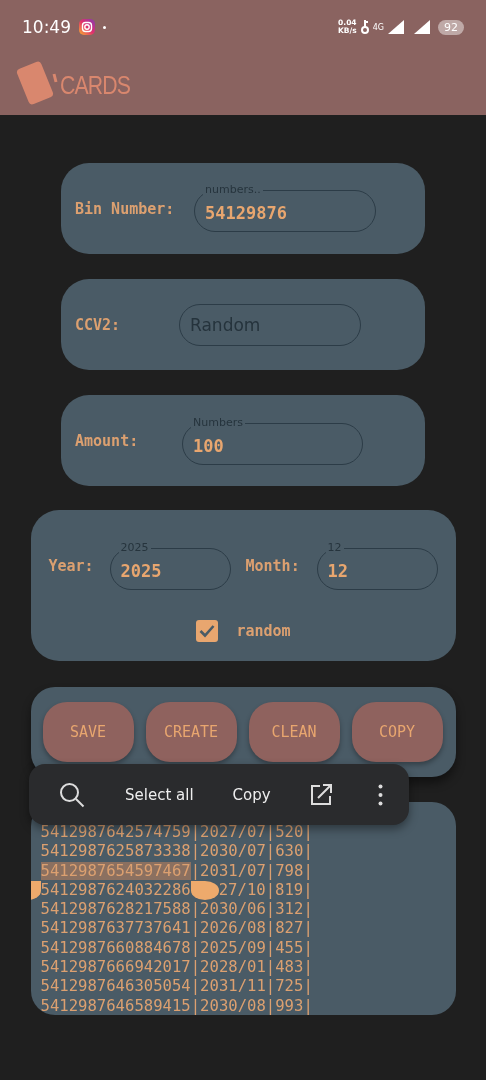  Describe the element at coordinates (71, 565) in the screenshot. I see `field-label: Year:` at that location.